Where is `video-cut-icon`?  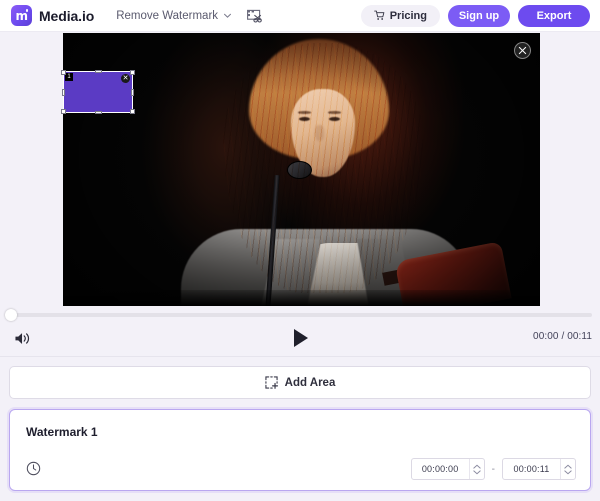
video-cut-icon is located at coordinates (254, 16).